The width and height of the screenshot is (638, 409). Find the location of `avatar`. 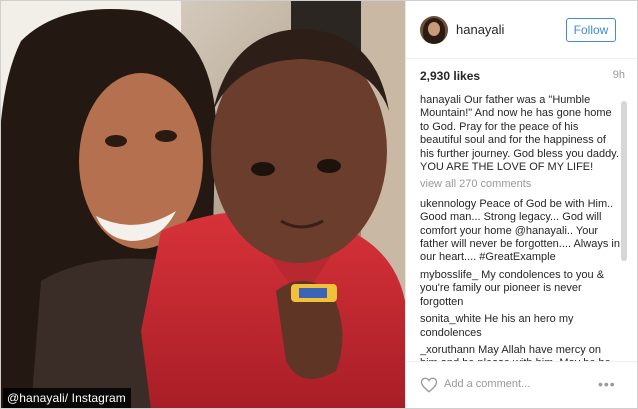

avatar is located at coordinates (434, 30).